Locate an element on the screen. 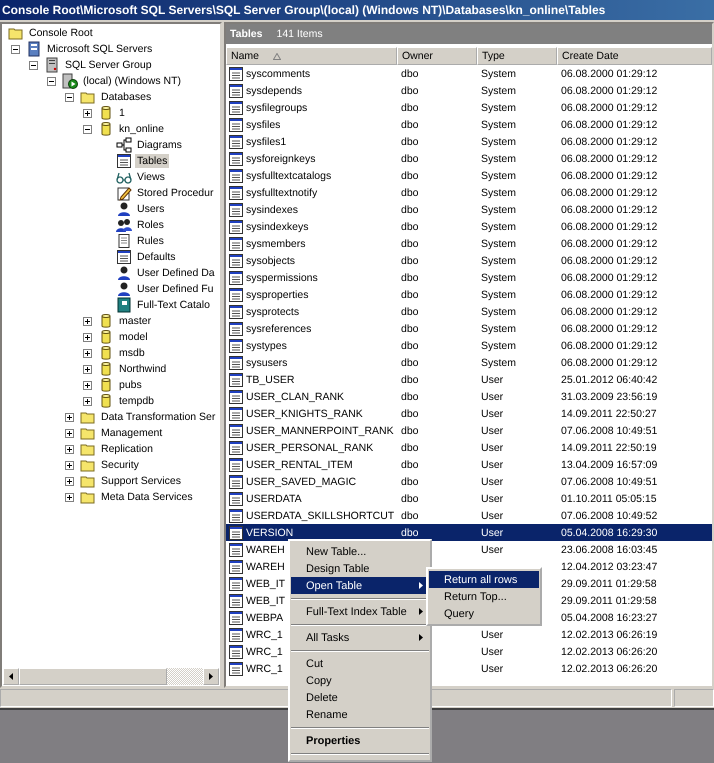 This screenshot has width=714, height=763. menu-item: Full-Text Index Table is located at coordinates (360, 611).